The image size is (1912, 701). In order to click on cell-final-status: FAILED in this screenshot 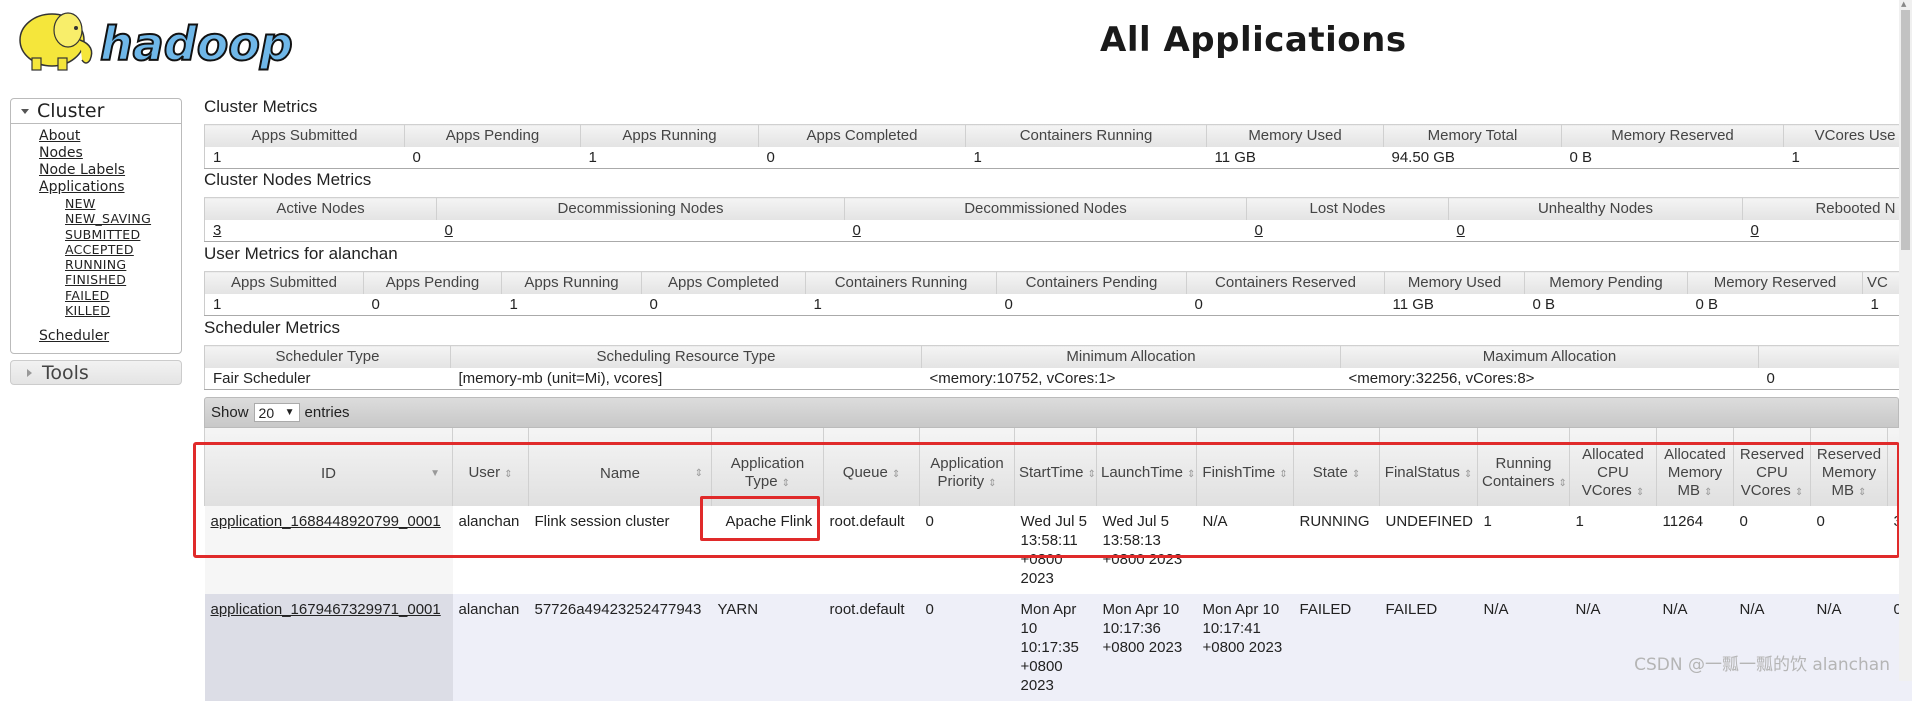, I will do `click(1429, 647)`.